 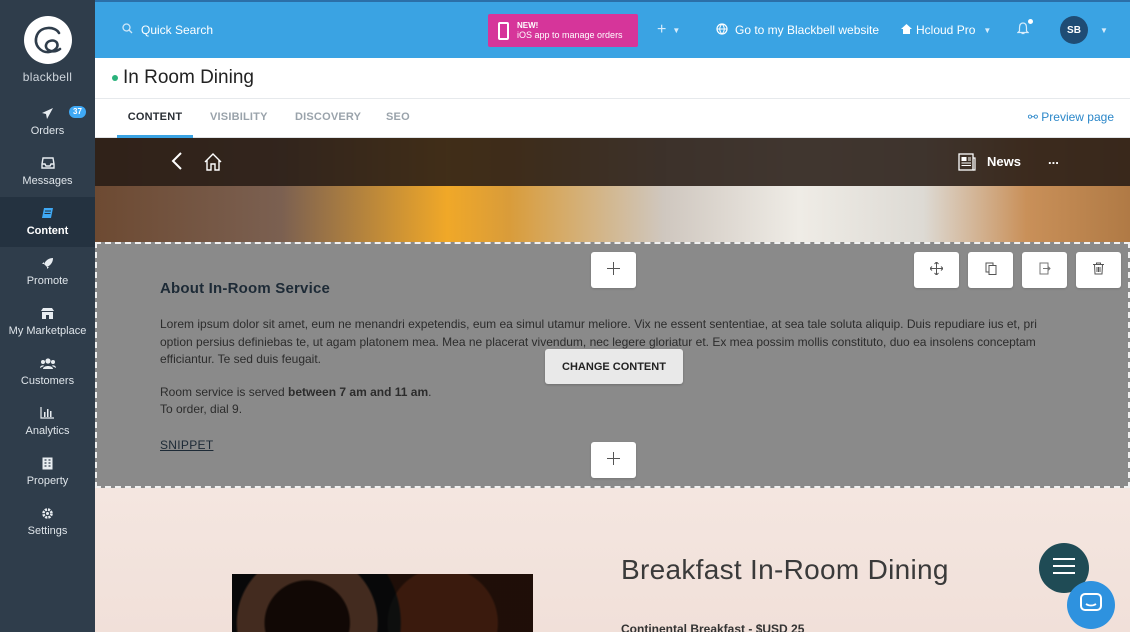 What do you see at coordinates (47, 331) in the screenshot?
I see `sidebar-item-label: My Marketplace` at bounding box center [47, 331].